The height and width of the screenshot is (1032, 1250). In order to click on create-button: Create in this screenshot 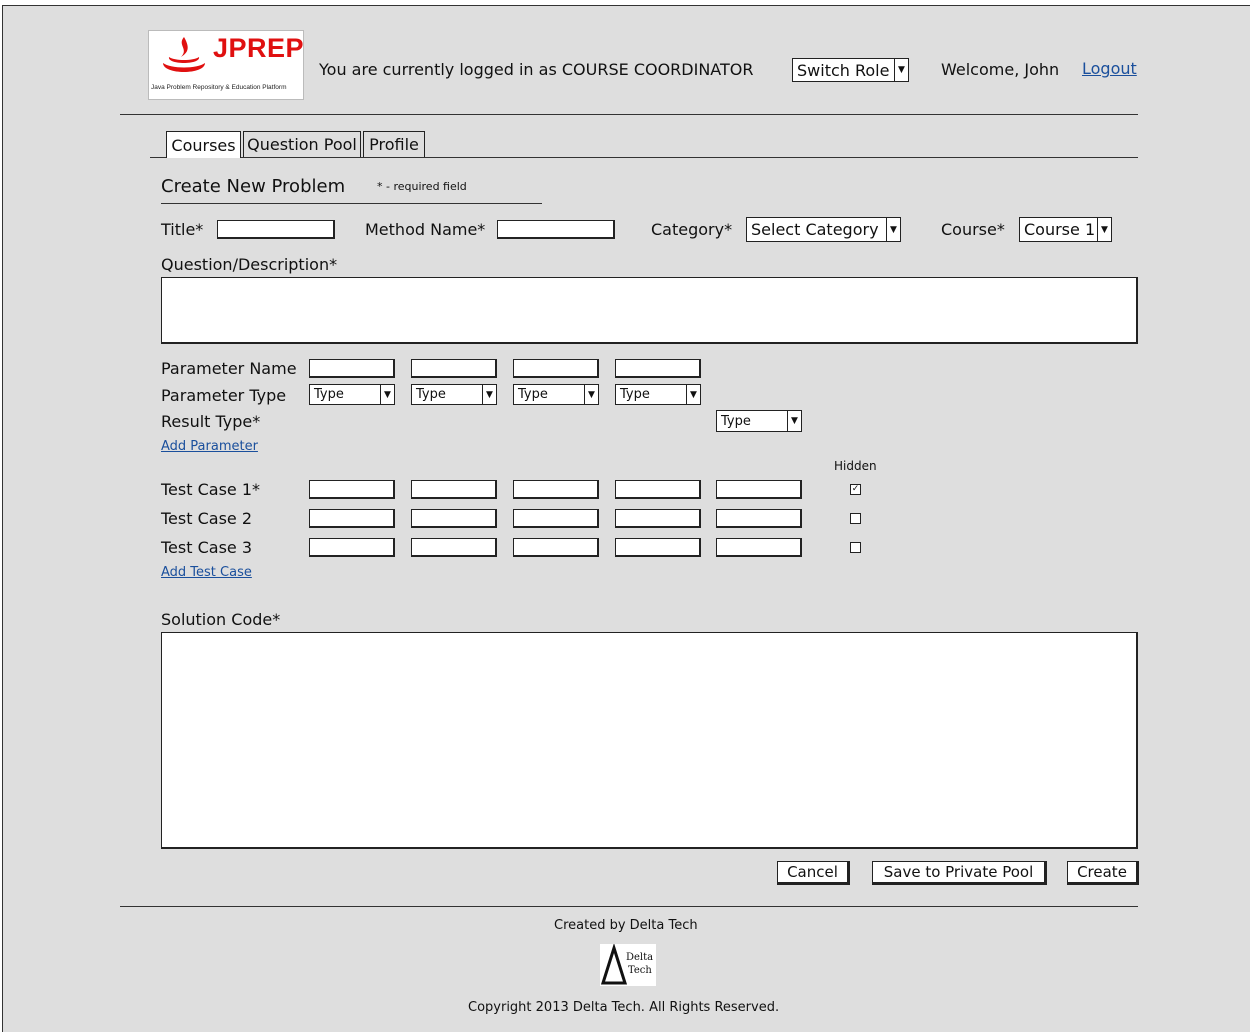, I will do `click(1103, 873)`.